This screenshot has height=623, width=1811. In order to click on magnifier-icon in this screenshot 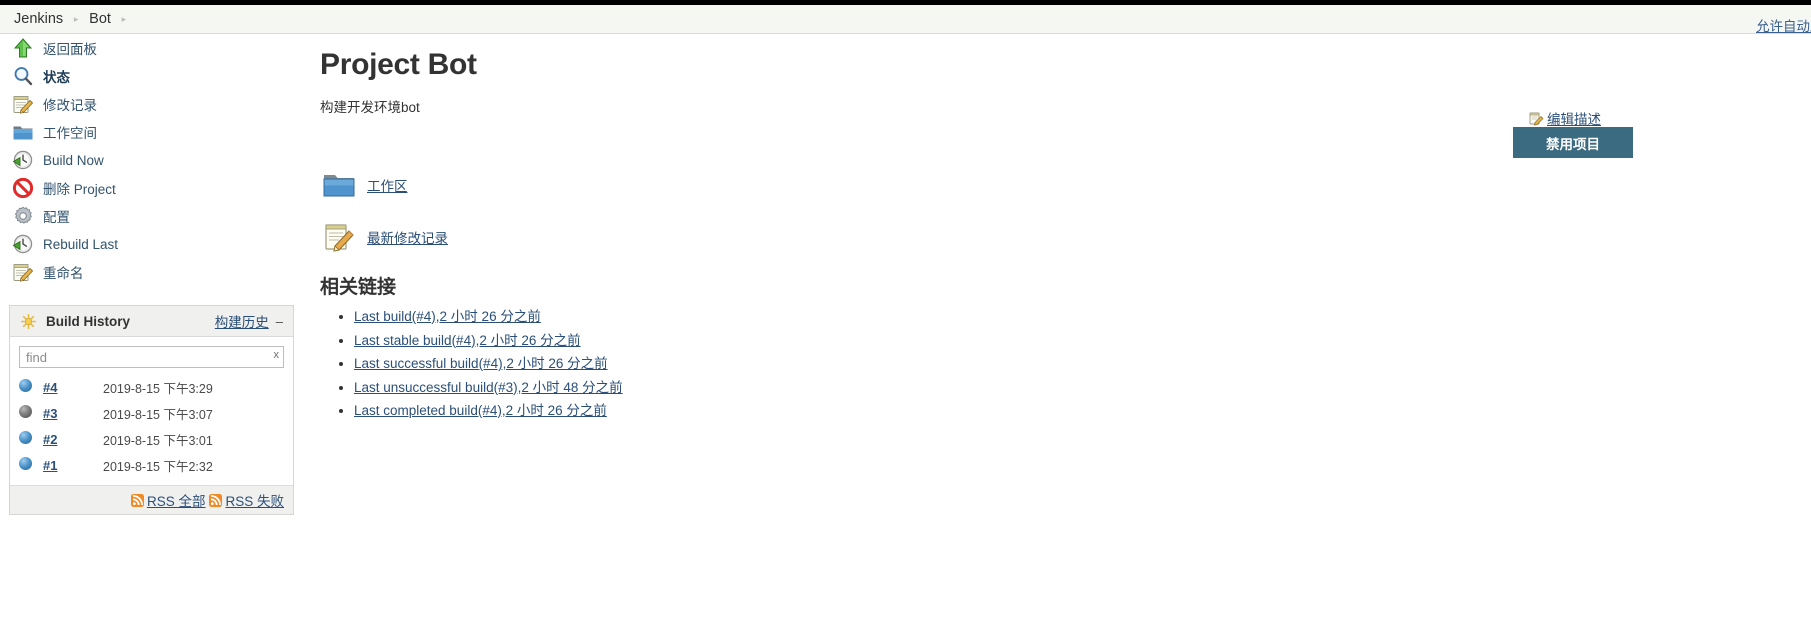, I will do `click(23, 76)`.